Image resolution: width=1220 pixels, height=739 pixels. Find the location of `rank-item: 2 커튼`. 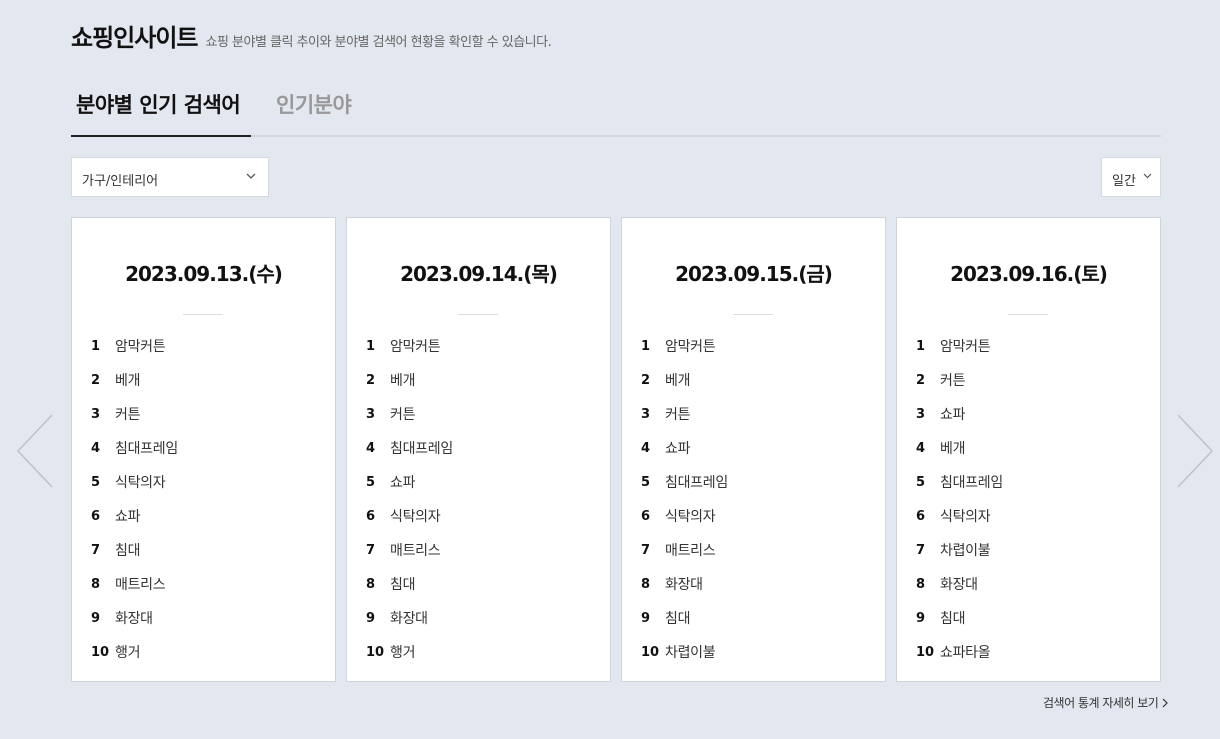

rank-item: 2 커튼 is located at coordinates (1031, 381).